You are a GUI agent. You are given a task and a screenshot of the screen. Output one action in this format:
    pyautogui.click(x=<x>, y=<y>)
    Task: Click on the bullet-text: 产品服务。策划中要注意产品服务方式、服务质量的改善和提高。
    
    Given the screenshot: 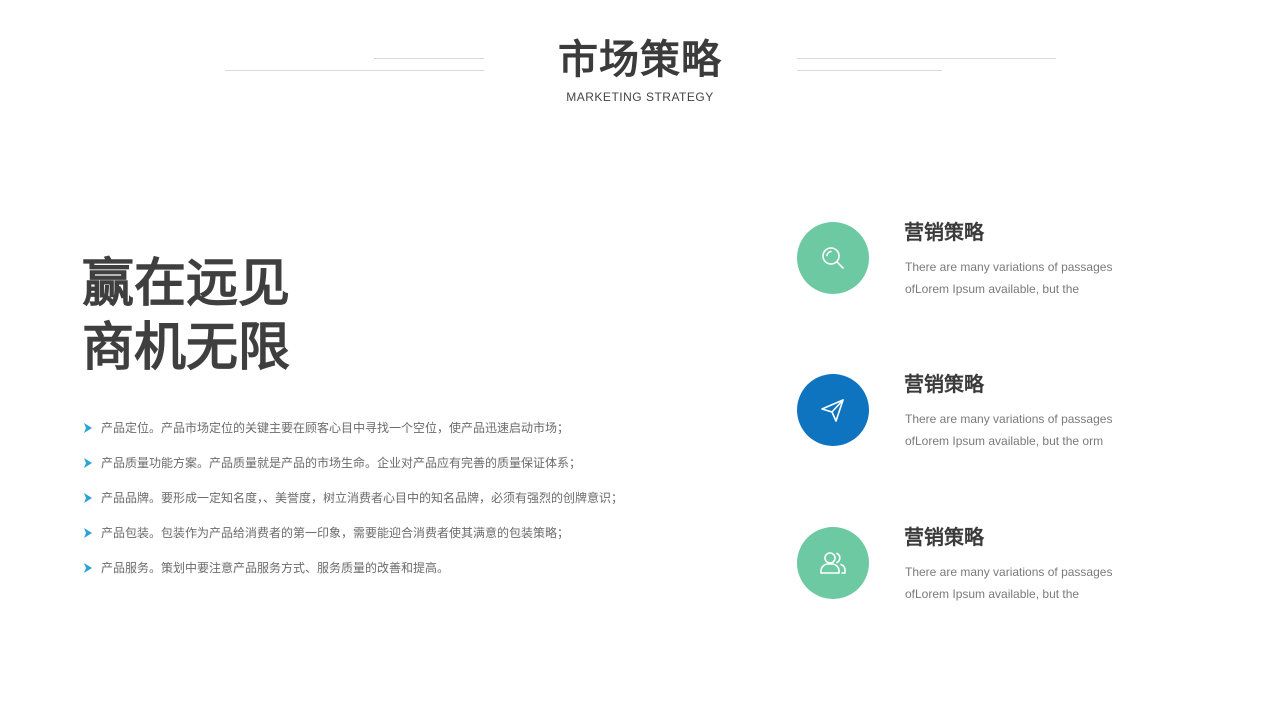 What is the action you would take?
    pyautogui.click(x=275, y=568)
    